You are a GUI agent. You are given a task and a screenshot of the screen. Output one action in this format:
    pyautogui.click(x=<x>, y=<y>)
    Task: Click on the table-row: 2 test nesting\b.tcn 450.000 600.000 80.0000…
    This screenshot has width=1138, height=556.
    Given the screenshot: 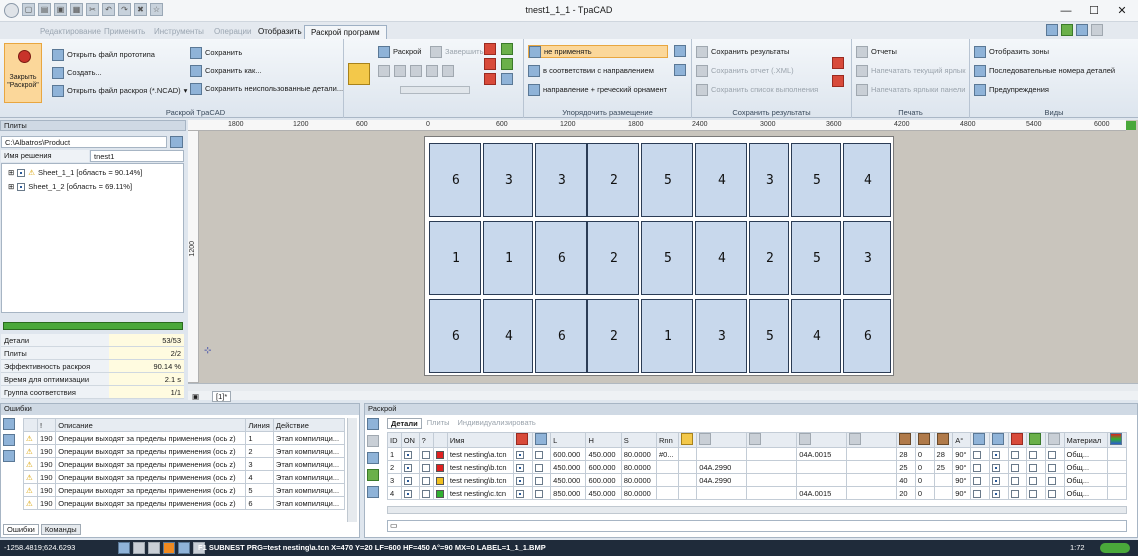 What is the action you would take?
    pyautogui.click(x=757, y=467)
    